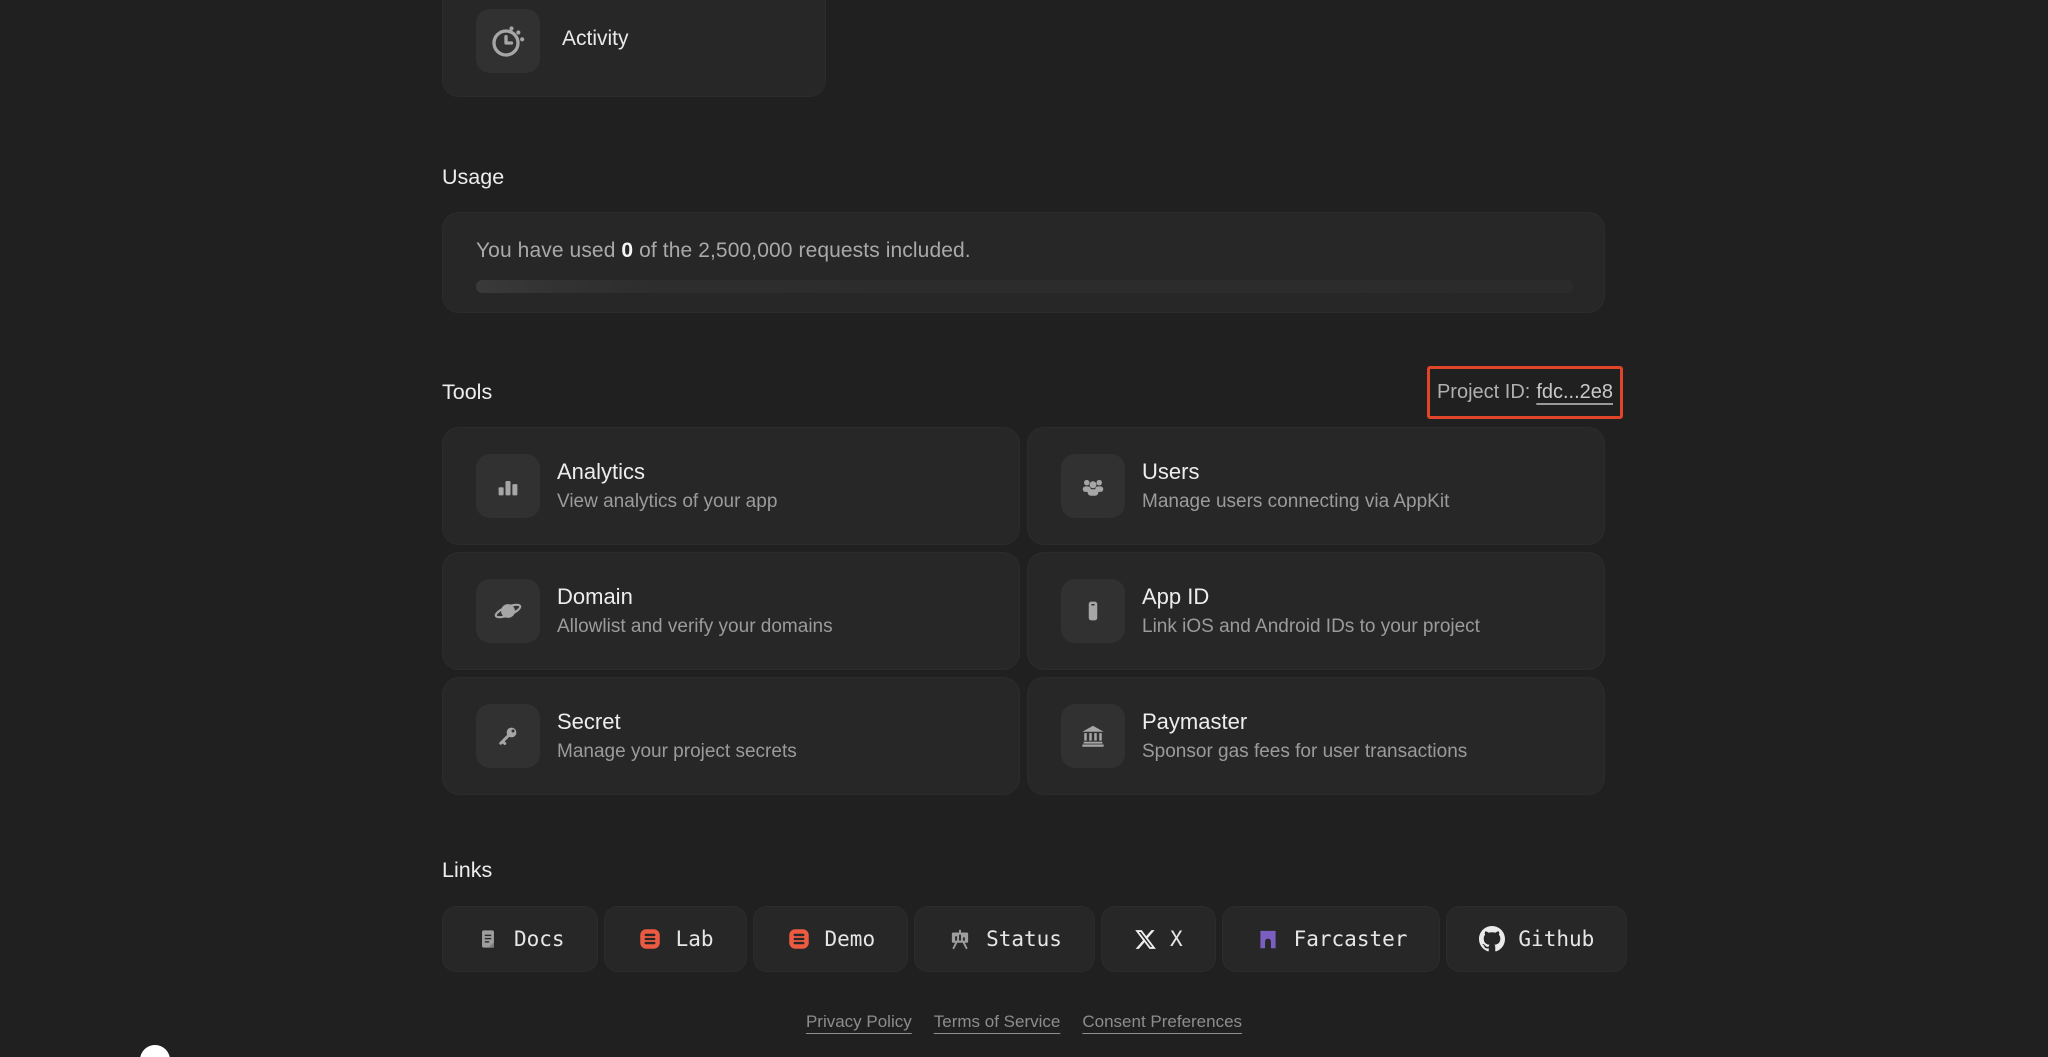 This screenshot has width=2048, height=1057. I want to click on activity-card: Activity, so click(634, 48).